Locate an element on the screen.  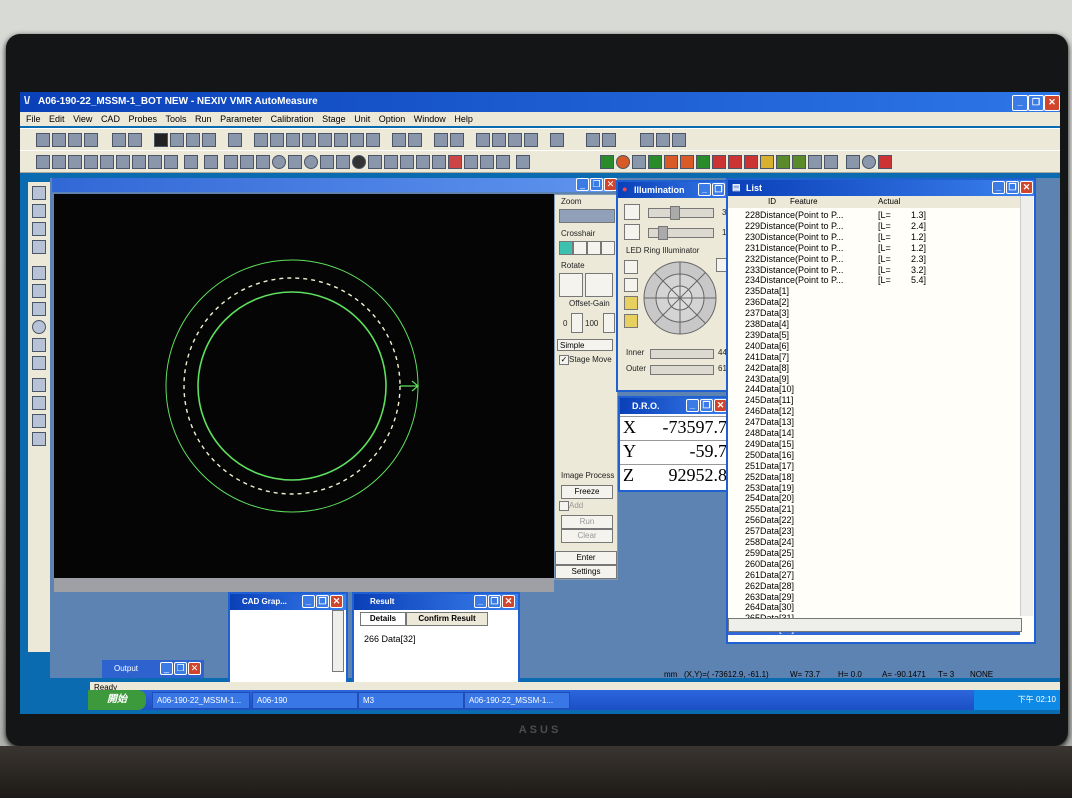
list-row: 256 Data[22] is located at coordinates (874, 520).